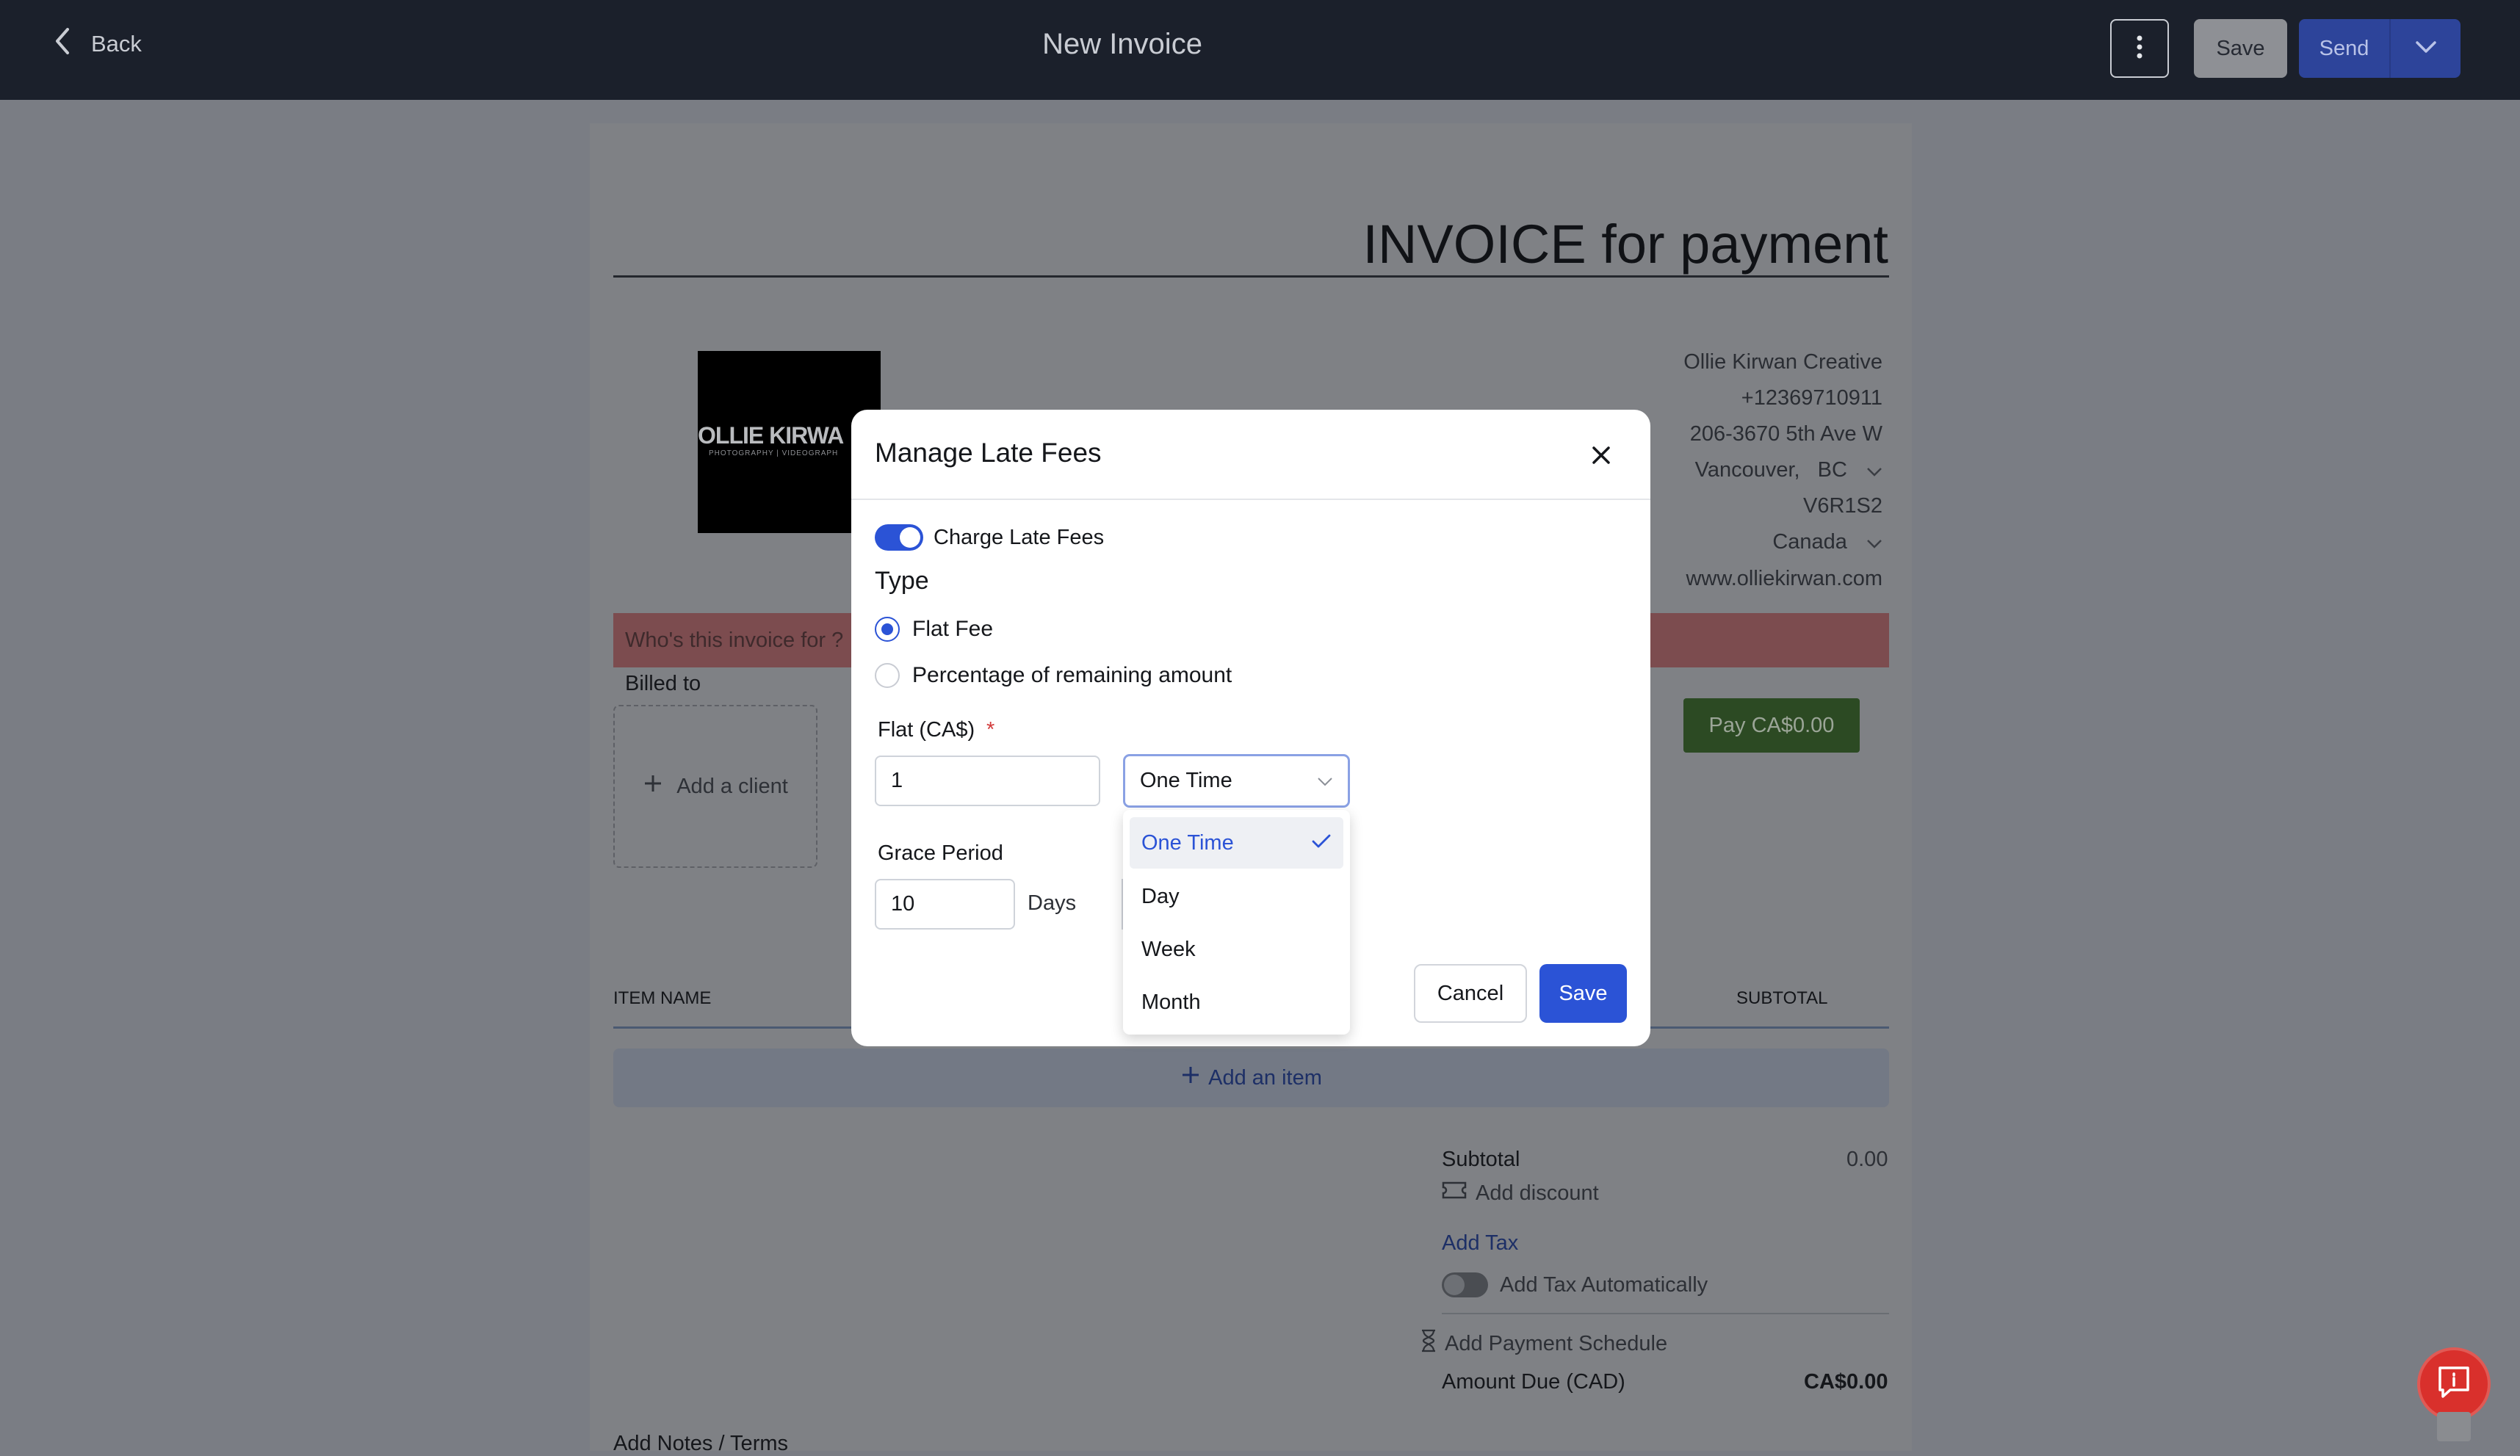  I want to click on add-item-label: Add an item, so click(1265, 1077).